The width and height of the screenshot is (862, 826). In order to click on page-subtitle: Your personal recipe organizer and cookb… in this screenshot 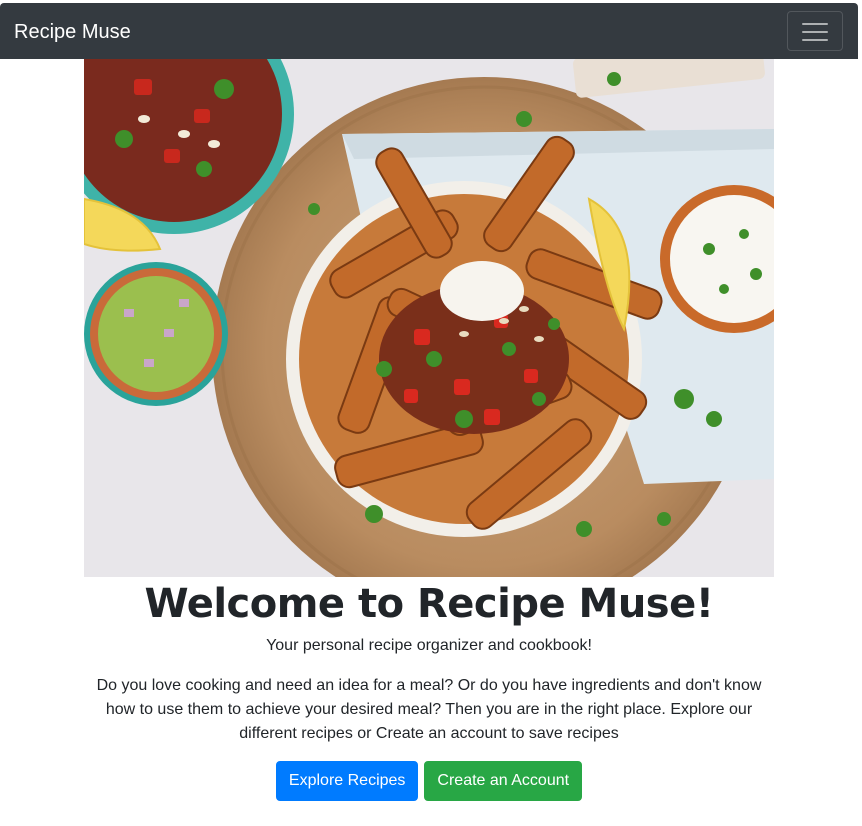, I will do `click(429, 645)`.